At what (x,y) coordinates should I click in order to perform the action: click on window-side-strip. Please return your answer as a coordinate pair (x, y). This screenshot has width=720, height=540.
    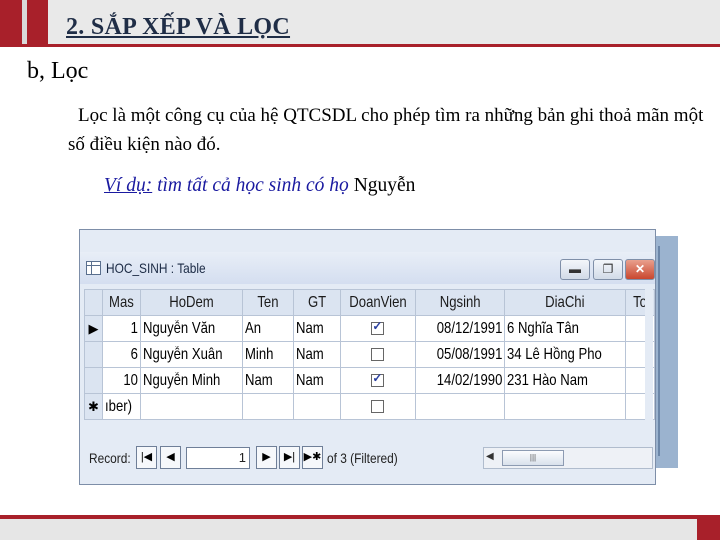
    Looking at the image, I should click on (666, 352).